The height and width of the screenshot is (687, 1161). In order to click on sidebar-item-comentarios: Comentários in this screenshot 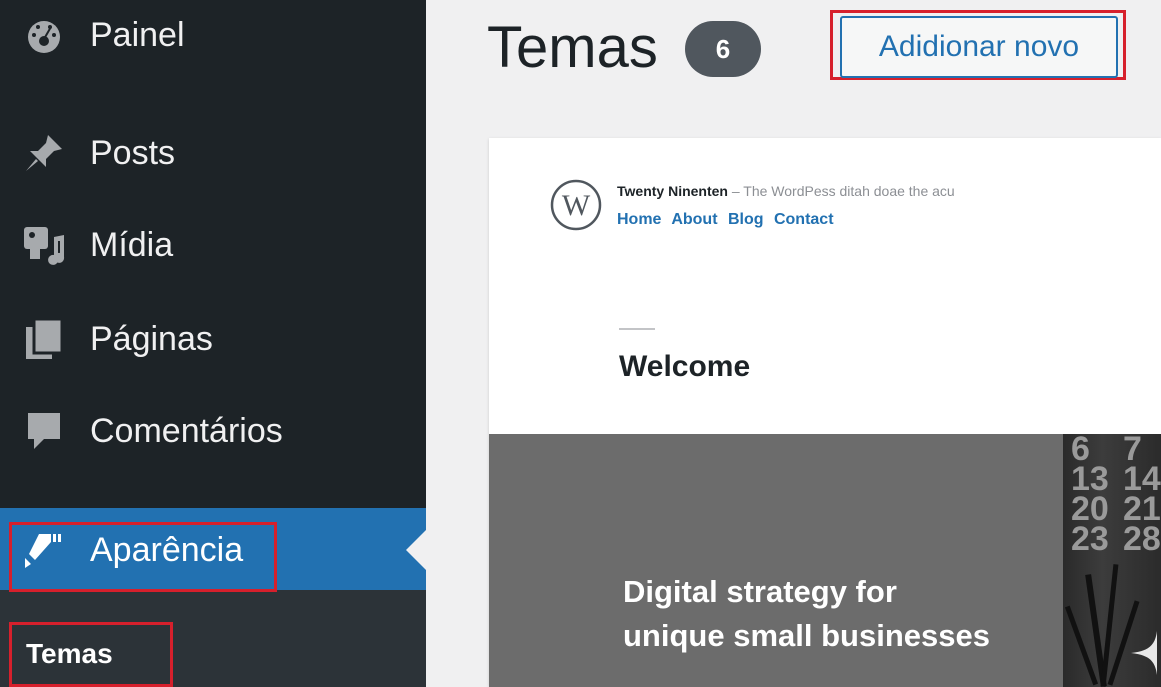, I will do `click(213, 431)`.